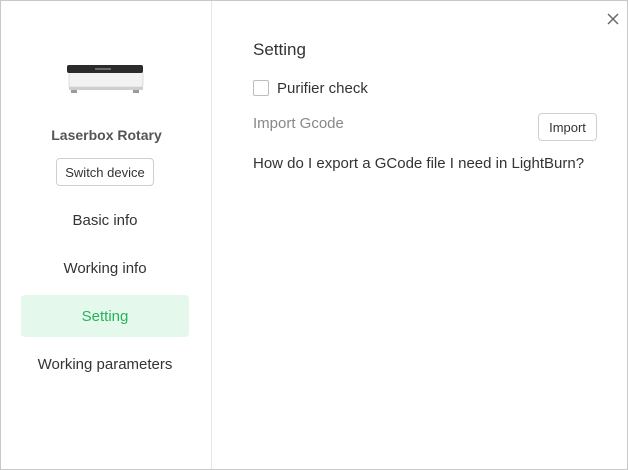 Image resolution: width=628 pixels, height=470 pixels. Describe the element at coordinates (105, 268) in the screenshot. I see `sidebar-item-working-info: Working info` at that location.